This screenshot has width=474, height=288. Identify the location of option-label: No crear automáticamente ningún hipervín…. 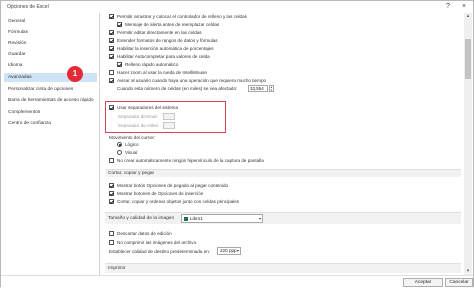
(190, 160).